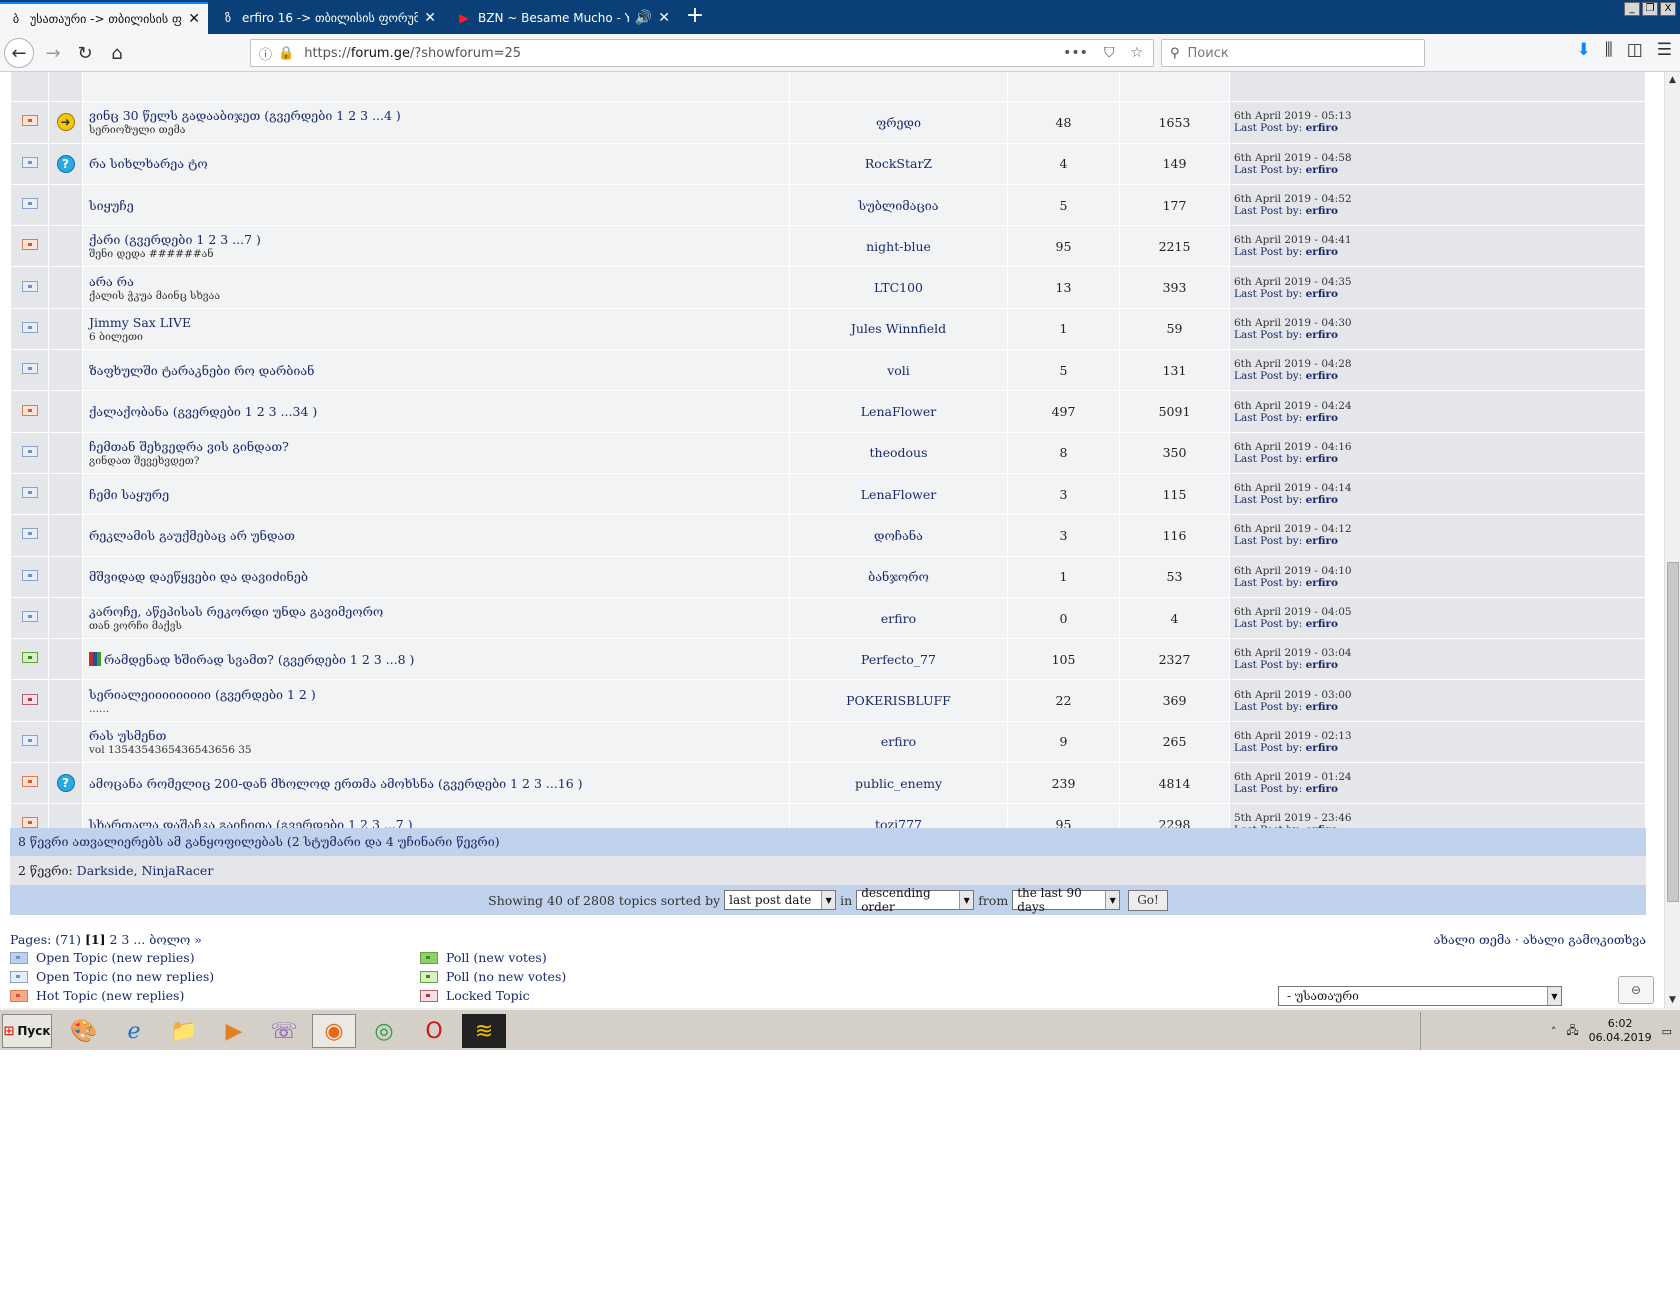 The width and height of the screenshot is (1680, 1296). I want to click on opera-icon: O, so click(434, 1031).